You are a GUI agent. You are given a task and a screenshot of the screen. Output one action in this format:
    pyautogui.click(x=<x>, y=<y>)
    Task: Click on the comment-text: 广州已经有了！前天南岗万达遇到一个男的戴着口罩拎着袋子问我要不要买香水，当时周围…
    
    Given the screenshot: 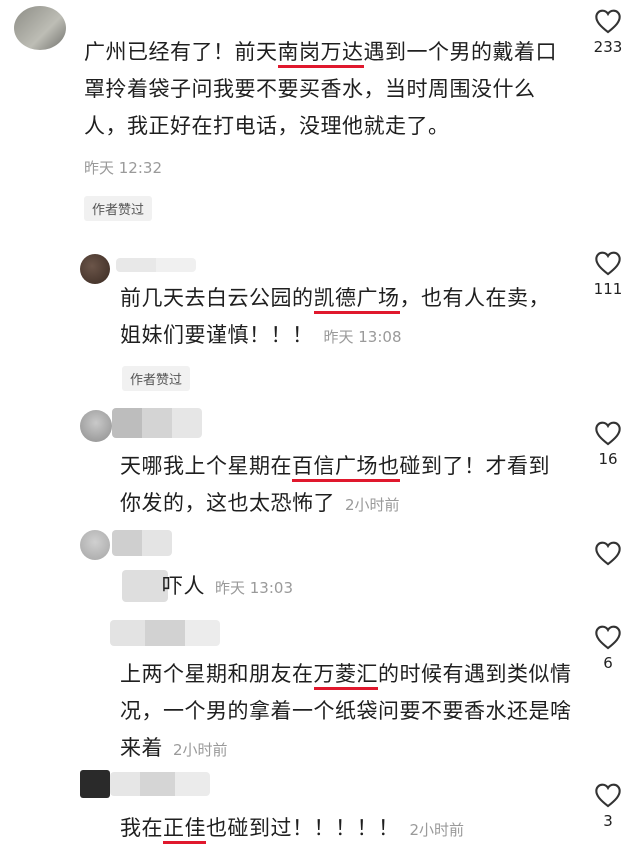 What is the action you would take?
    pyautogui.click(x=320, y=89)
    